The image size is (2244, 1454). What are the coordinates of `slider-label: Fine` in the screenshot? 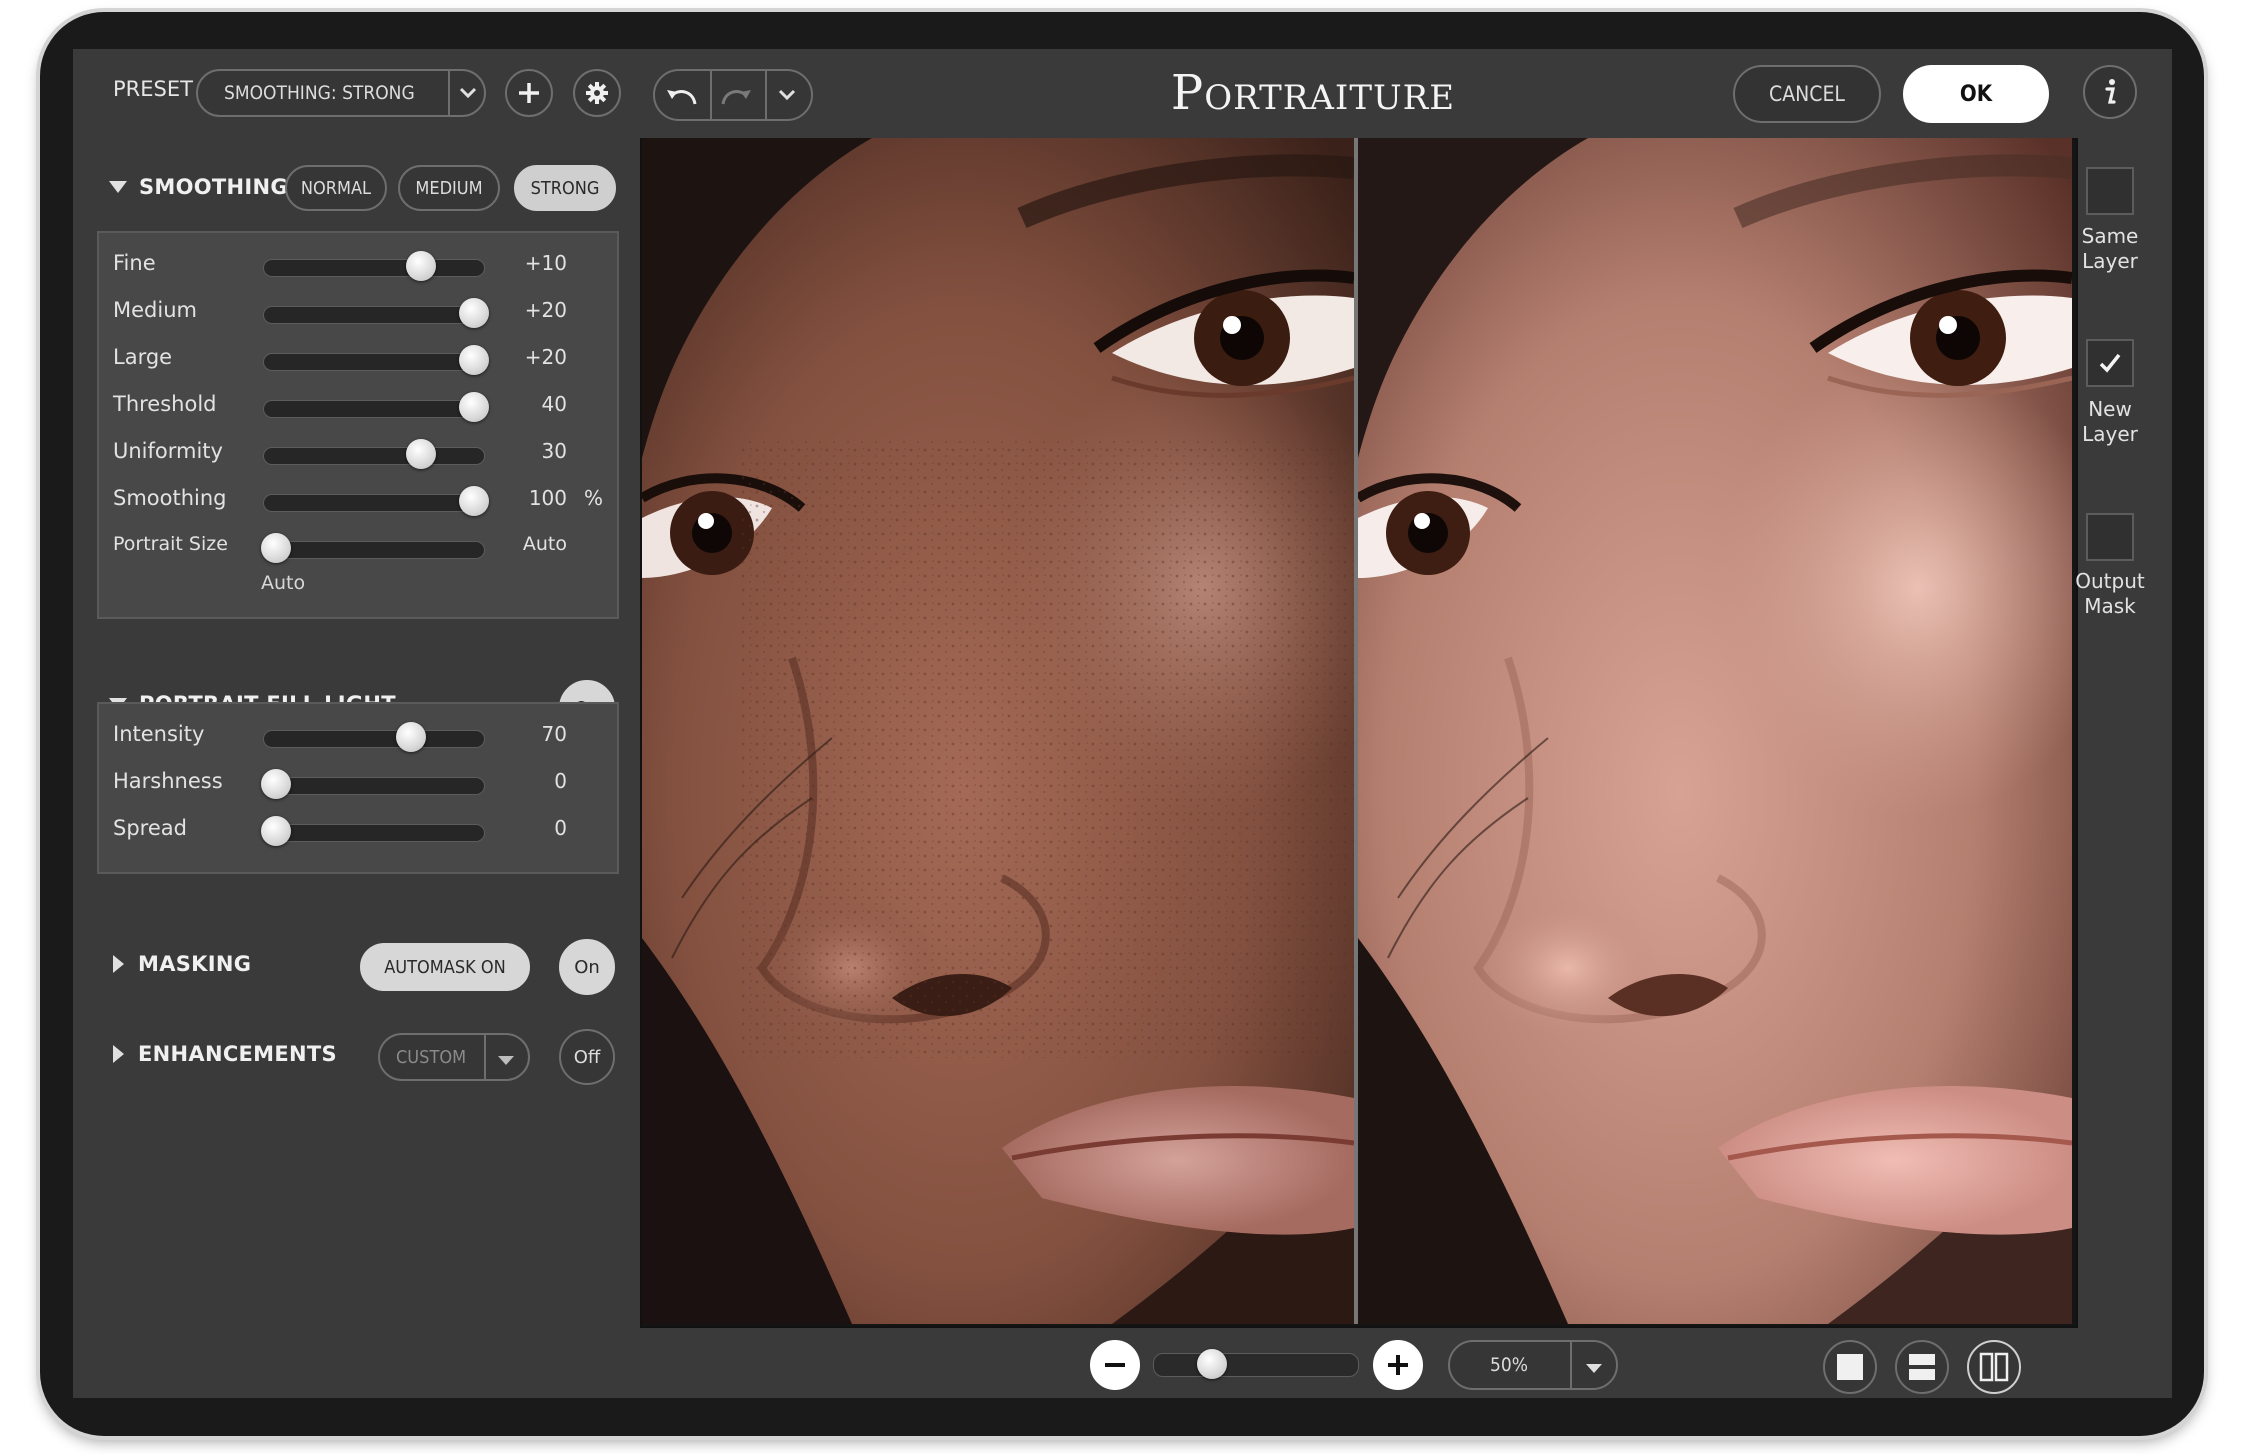 It's located at (134, 263).